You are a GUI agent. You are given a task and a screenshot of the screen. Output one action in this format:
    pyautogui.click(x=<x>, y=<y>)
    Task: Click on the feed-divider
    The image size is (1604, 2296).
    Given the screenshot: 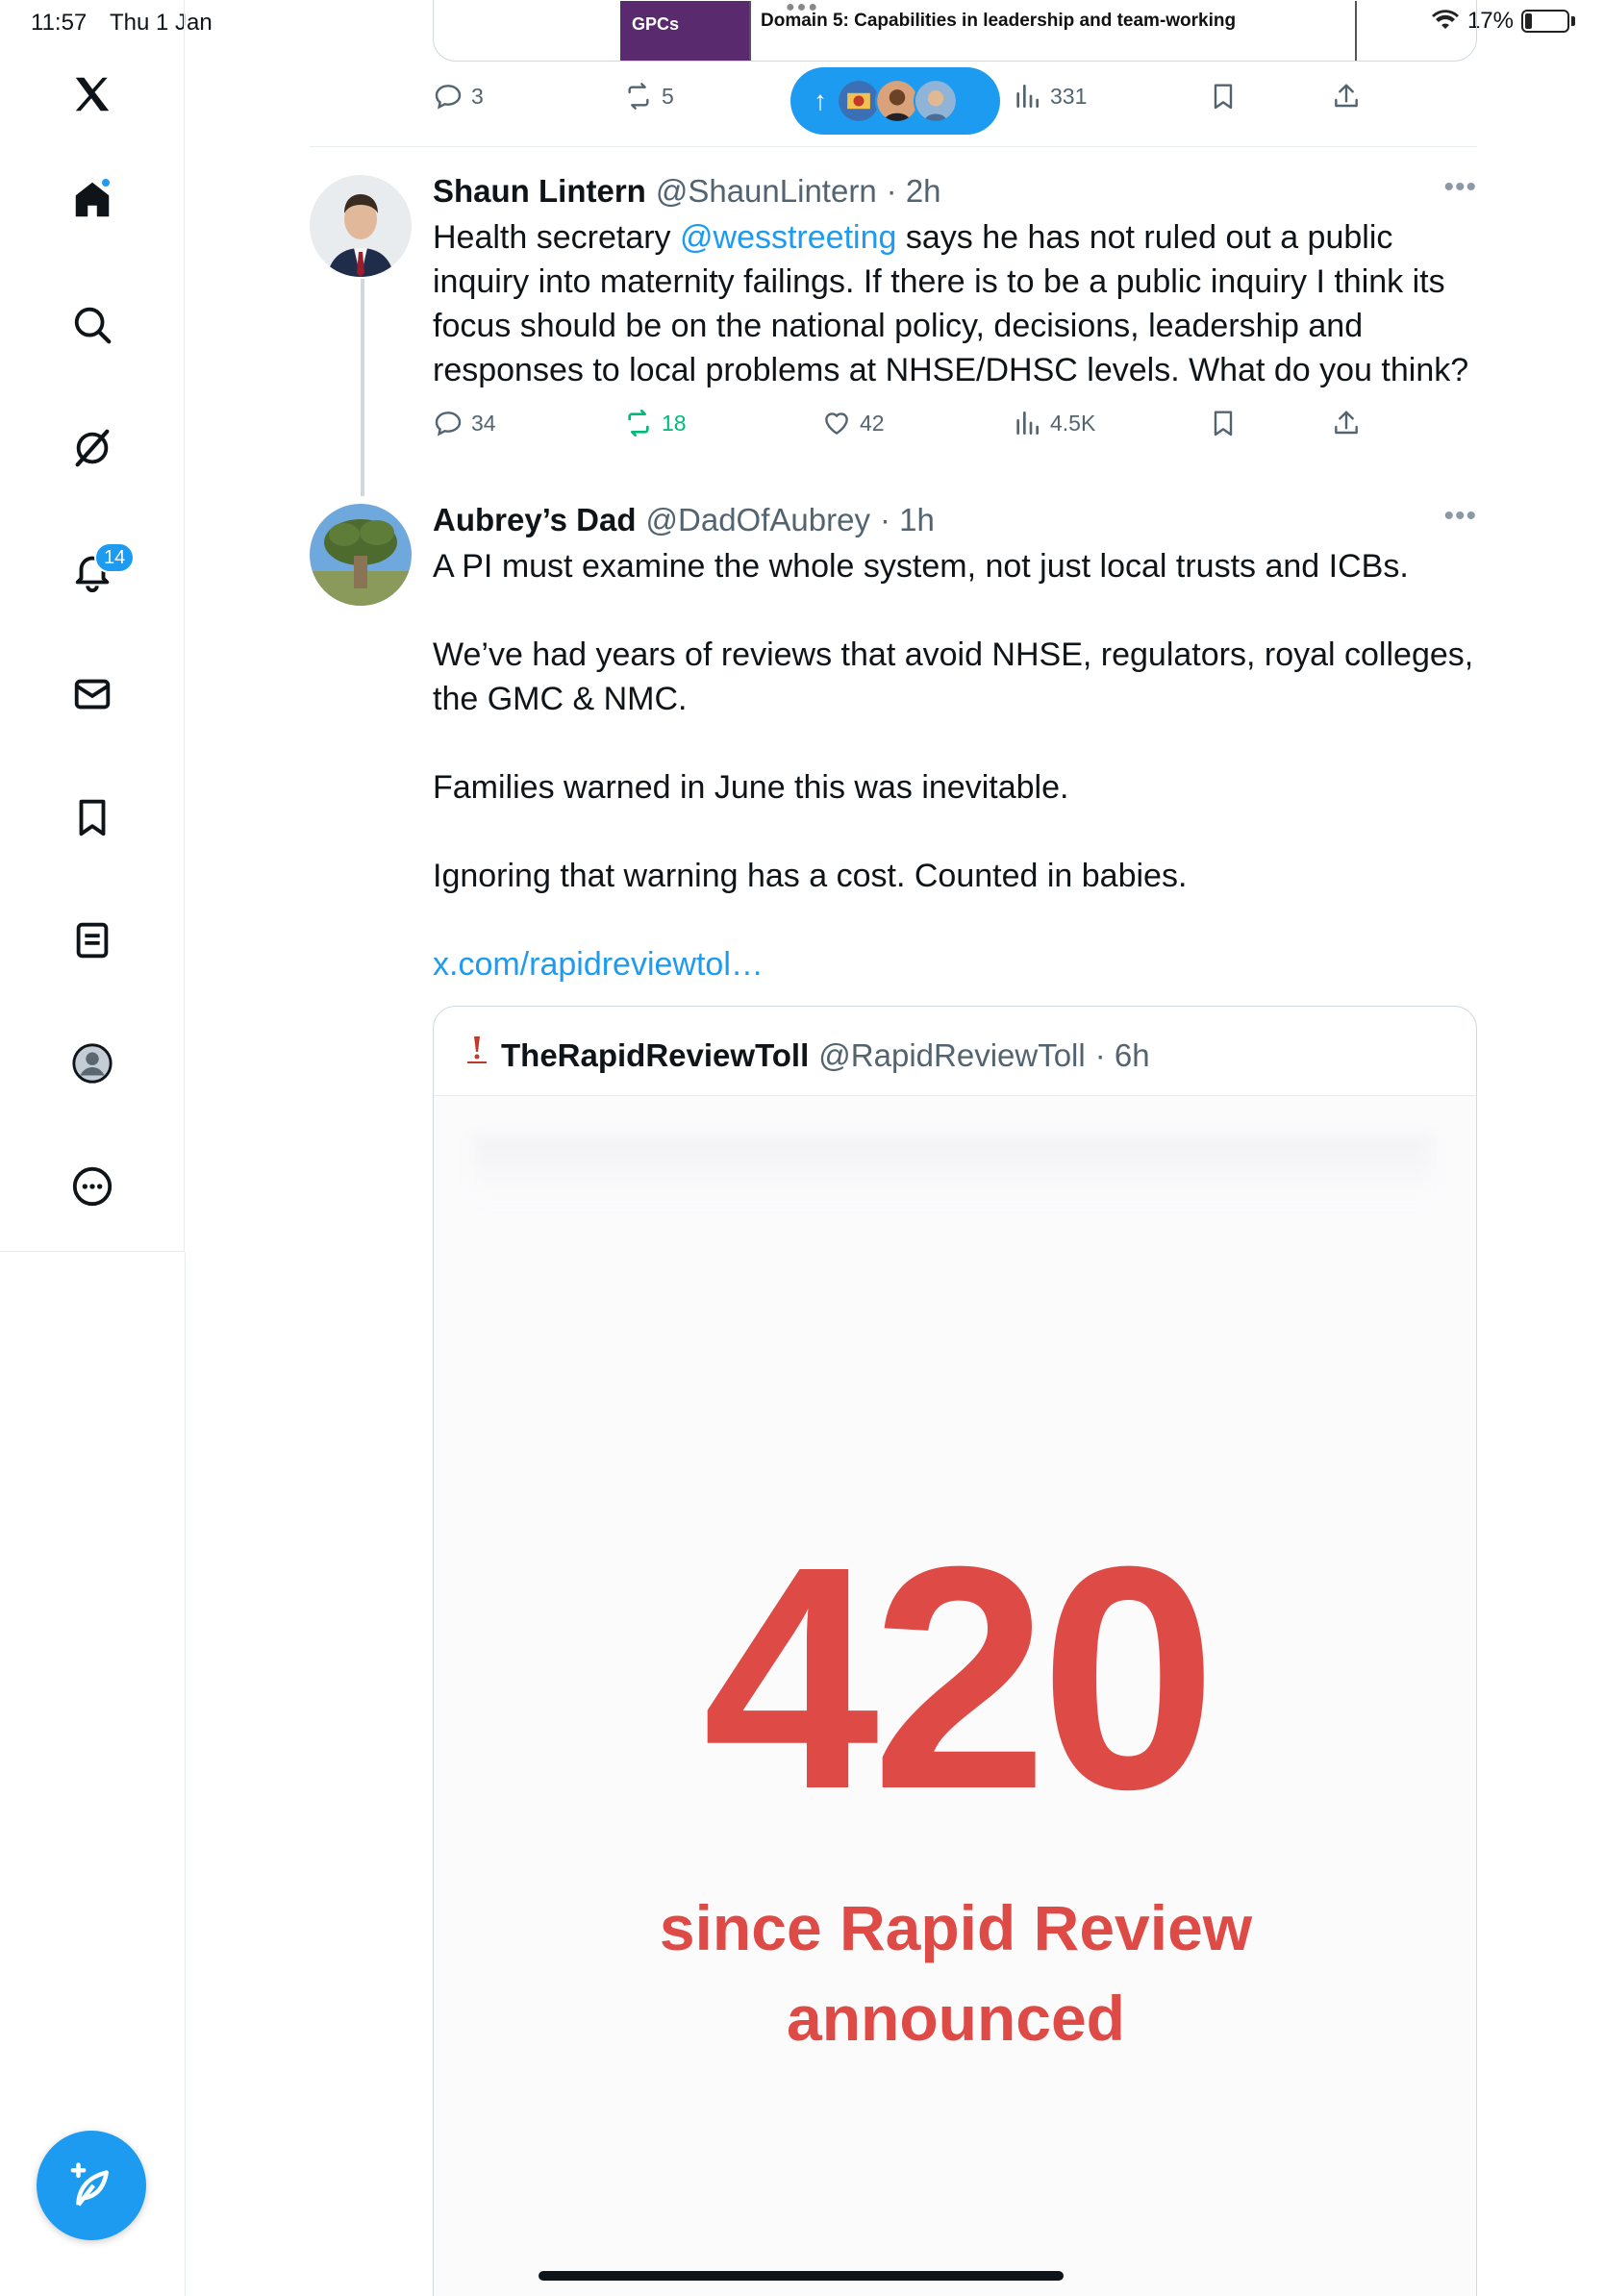 What is the action you would take?
    pyautogui.click(x=893, y=146)
    